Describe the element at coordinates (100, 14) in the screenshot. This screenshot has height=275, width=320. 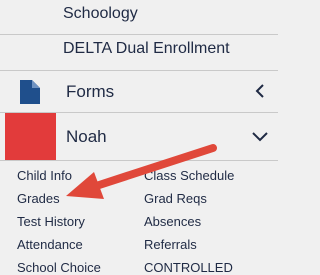
I see `schoology-link: Schoology` at that location.